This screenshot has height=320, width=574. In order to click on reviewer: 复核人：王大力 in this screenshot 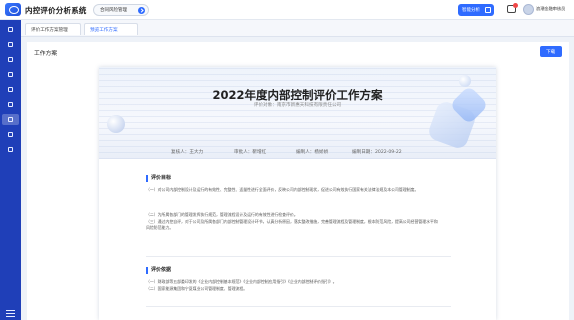, I will do `click(187, 152)`.